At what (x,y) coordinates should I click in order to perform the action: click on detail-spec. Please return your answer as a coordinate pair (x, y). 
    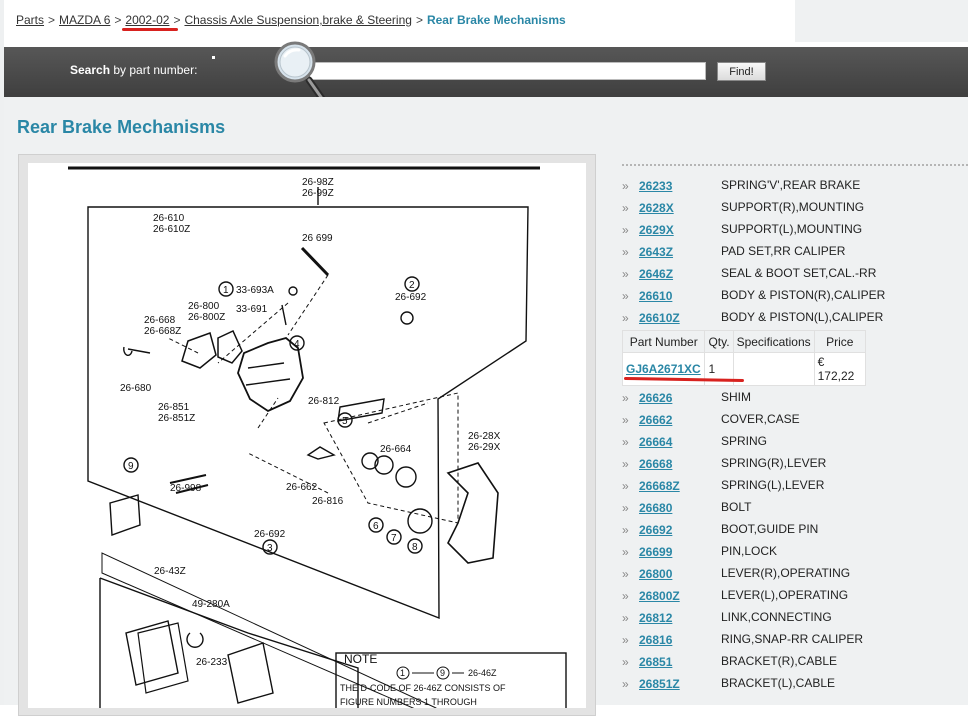
    Looking at the image, I should click on (773, 369).